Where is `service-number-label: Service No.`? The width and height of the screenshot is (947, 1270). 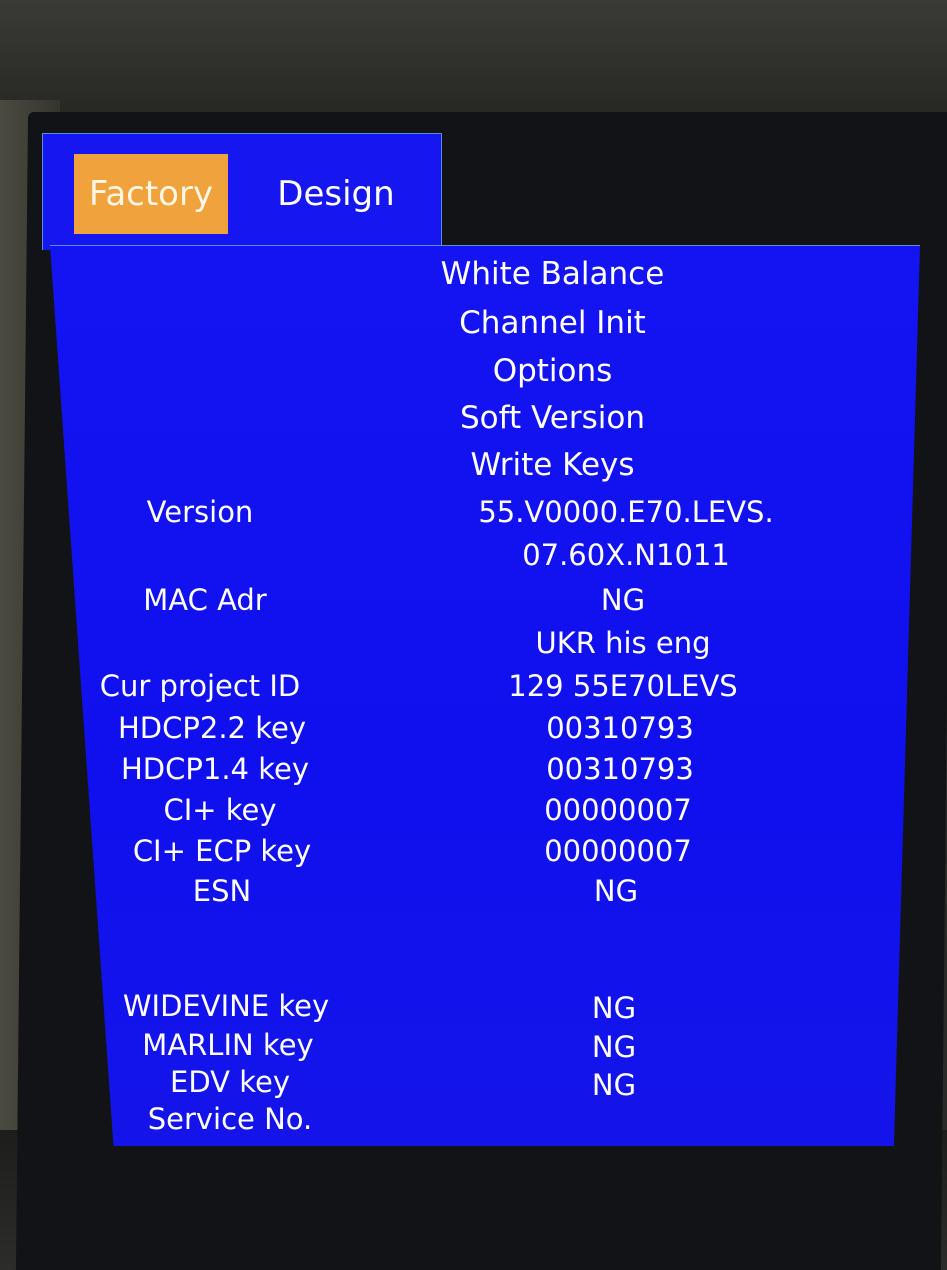 service-number-label: Service No. is located at coordinates (230, 1119).